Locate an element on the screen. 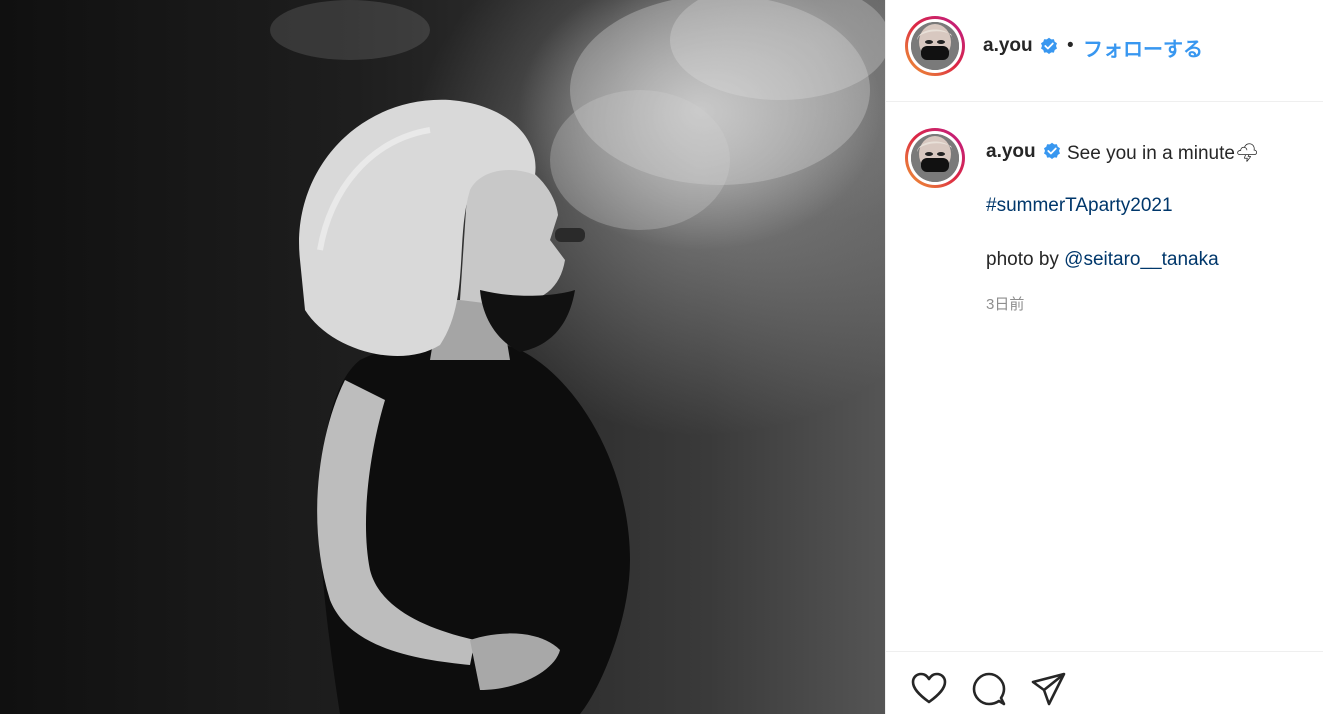  mention-link: @seitaro__tanaka is located at coordinates (1141, 259).